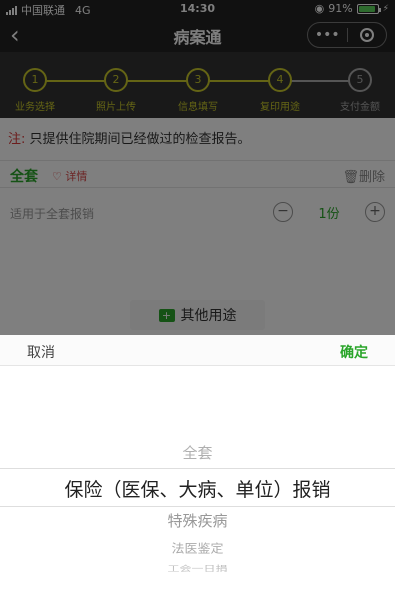  I want to click on cancel-button: 取消, so click(41, 352).